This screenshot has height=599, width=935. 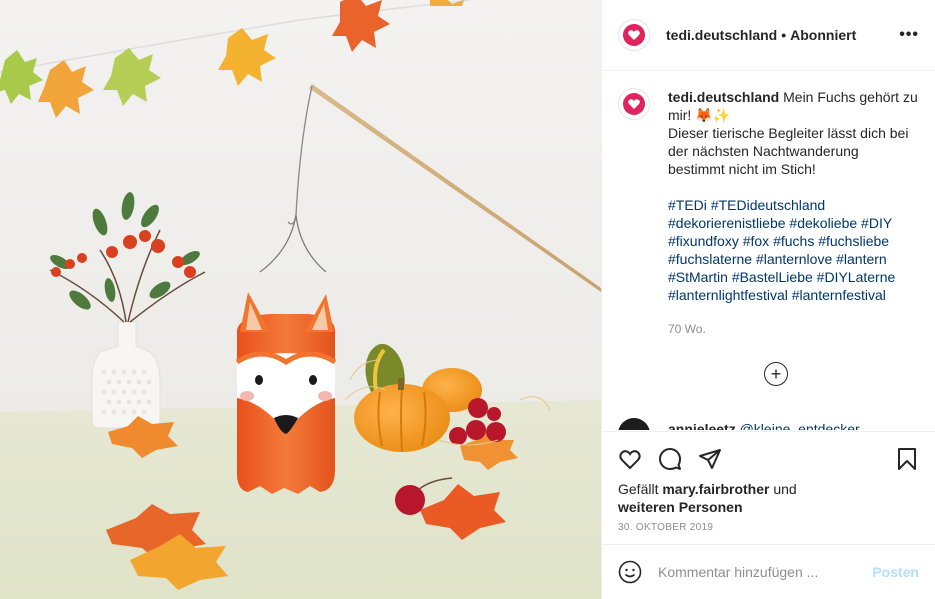 What do you see at coordinates (839, 295) in the screenshot?
I see `hashtag: #lanternfestival` at bounding box center [839, 295].